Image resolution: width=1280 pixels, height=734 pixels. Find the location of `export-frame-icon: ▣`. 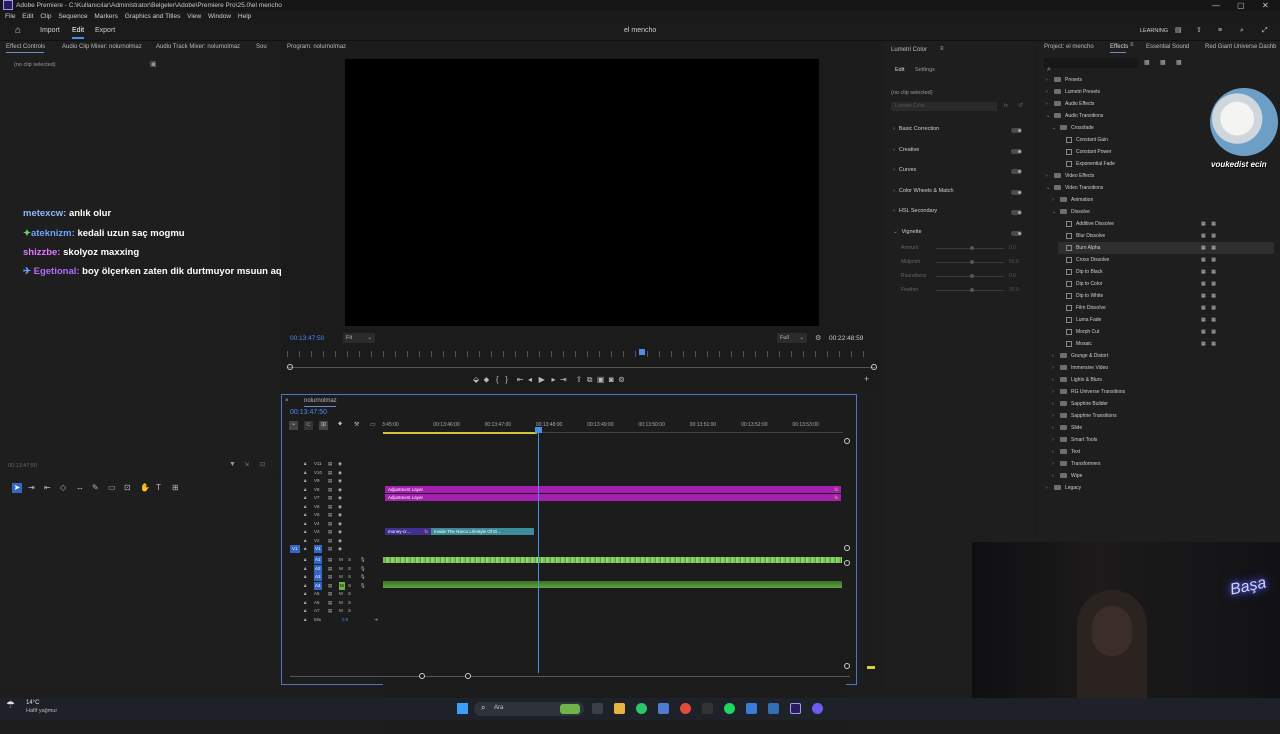

export-frame-icon: ▣ is located at coordinates (601, 379).